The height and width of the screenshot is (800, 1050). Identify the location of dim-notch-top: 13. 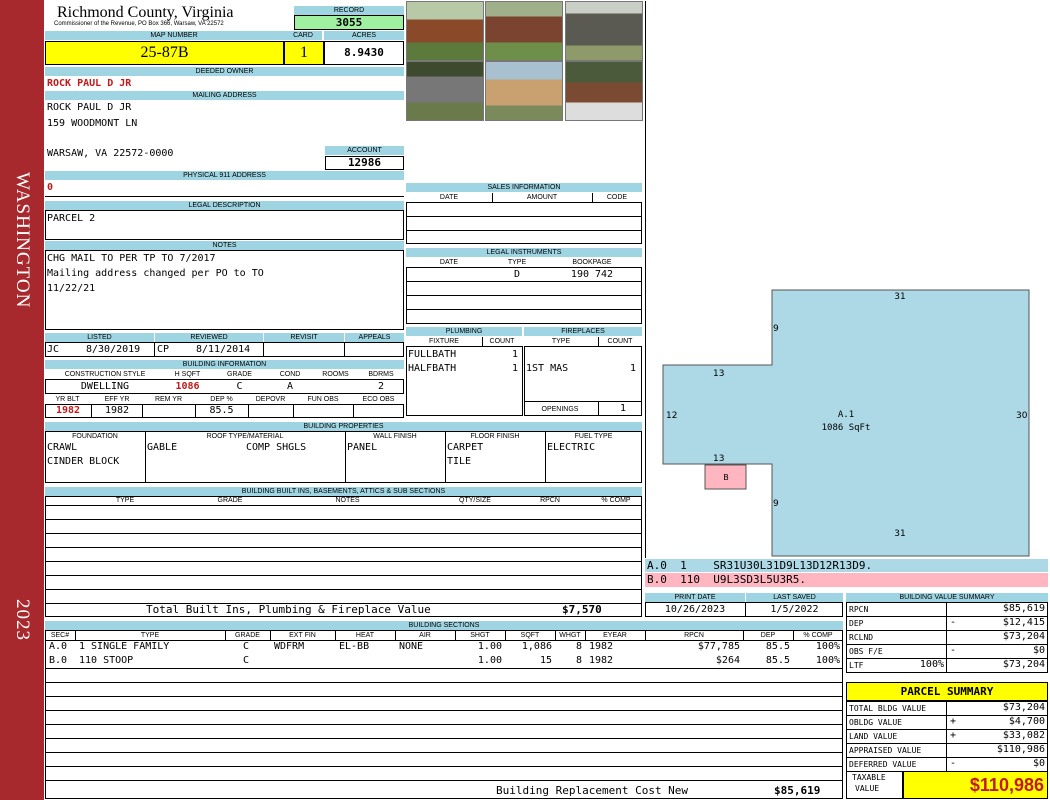
(718, 374).